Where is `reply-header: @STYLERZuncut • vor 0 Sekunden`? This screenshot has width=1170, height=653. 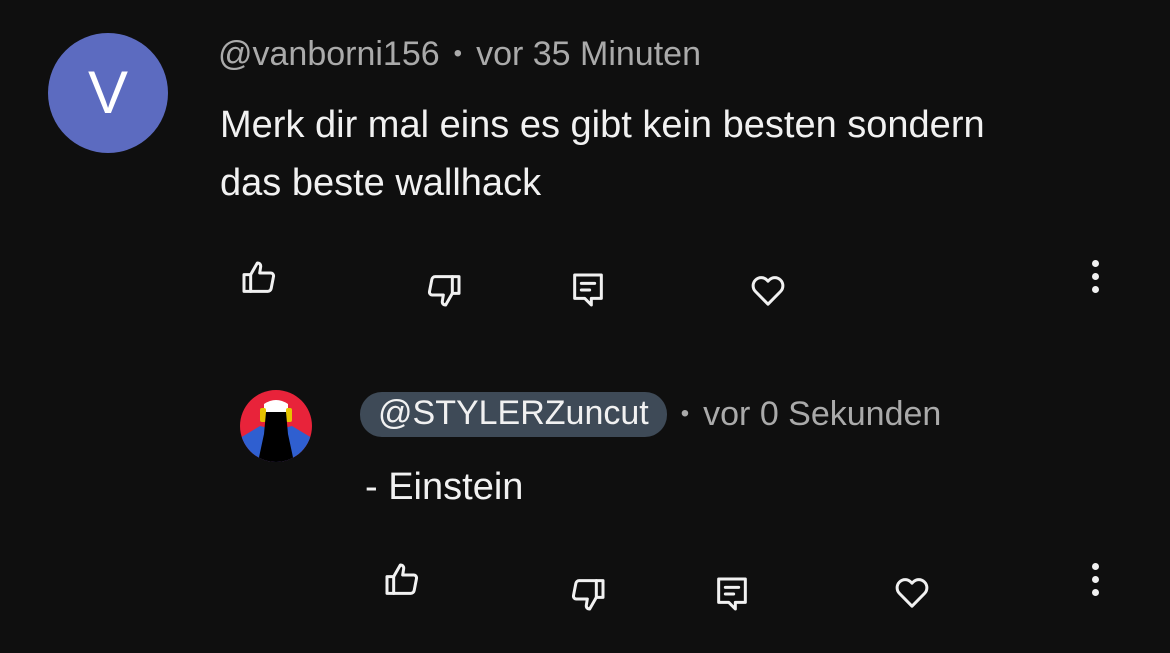 reply-header: @STYLERZuncut • vor 0 Sekunden is located at coordinates (650, 414).